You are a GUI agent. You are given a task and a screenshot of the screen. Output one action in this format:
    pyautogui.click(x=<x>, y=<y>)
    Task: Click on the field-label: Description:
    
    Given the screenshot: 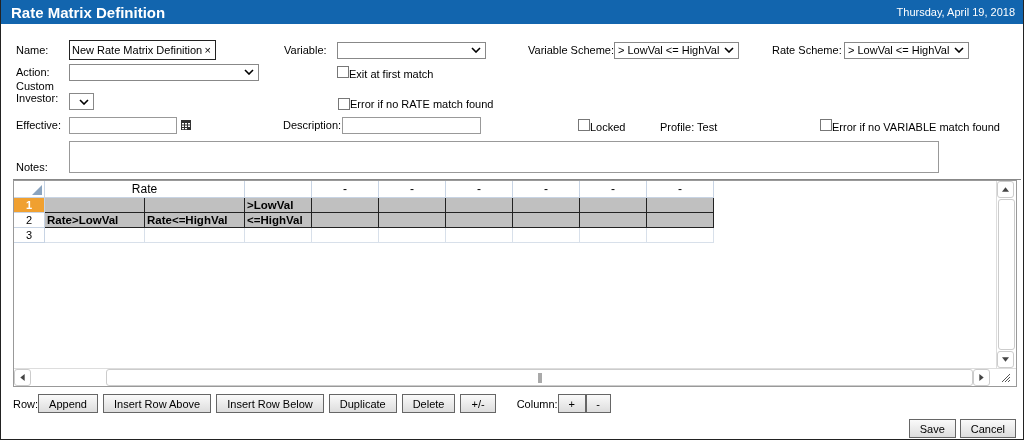 What is the action you would take?
    pyautogui.click(x=312, y=125)
    